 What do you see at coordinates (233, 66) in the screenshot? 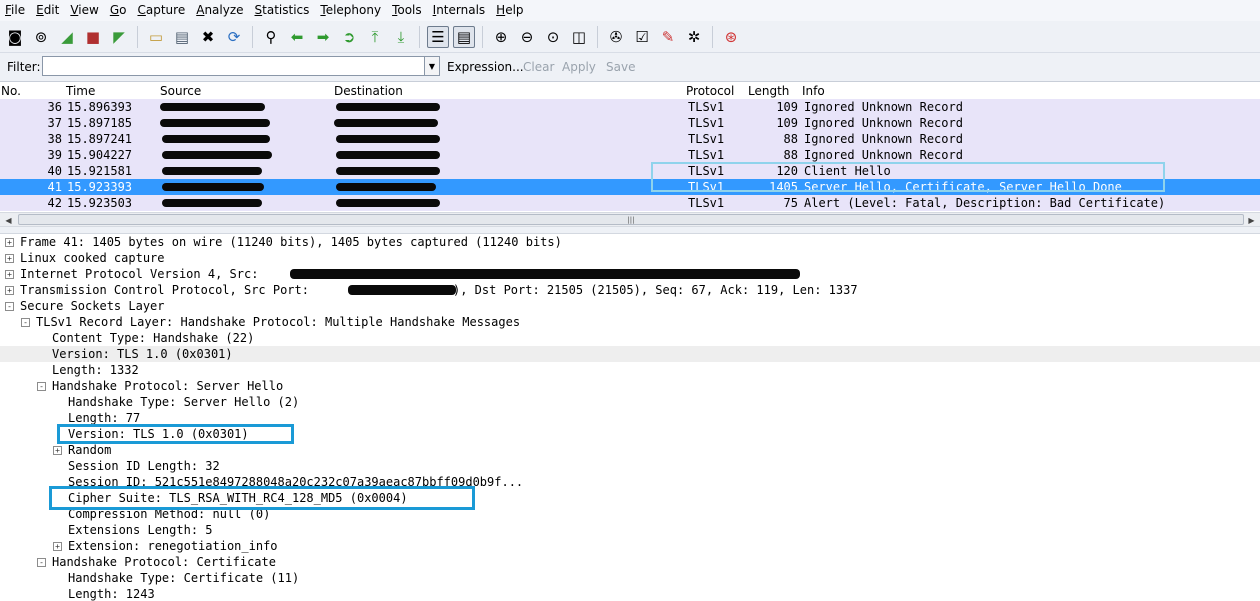
I see `filter-input` at bounding box center [233, 66].